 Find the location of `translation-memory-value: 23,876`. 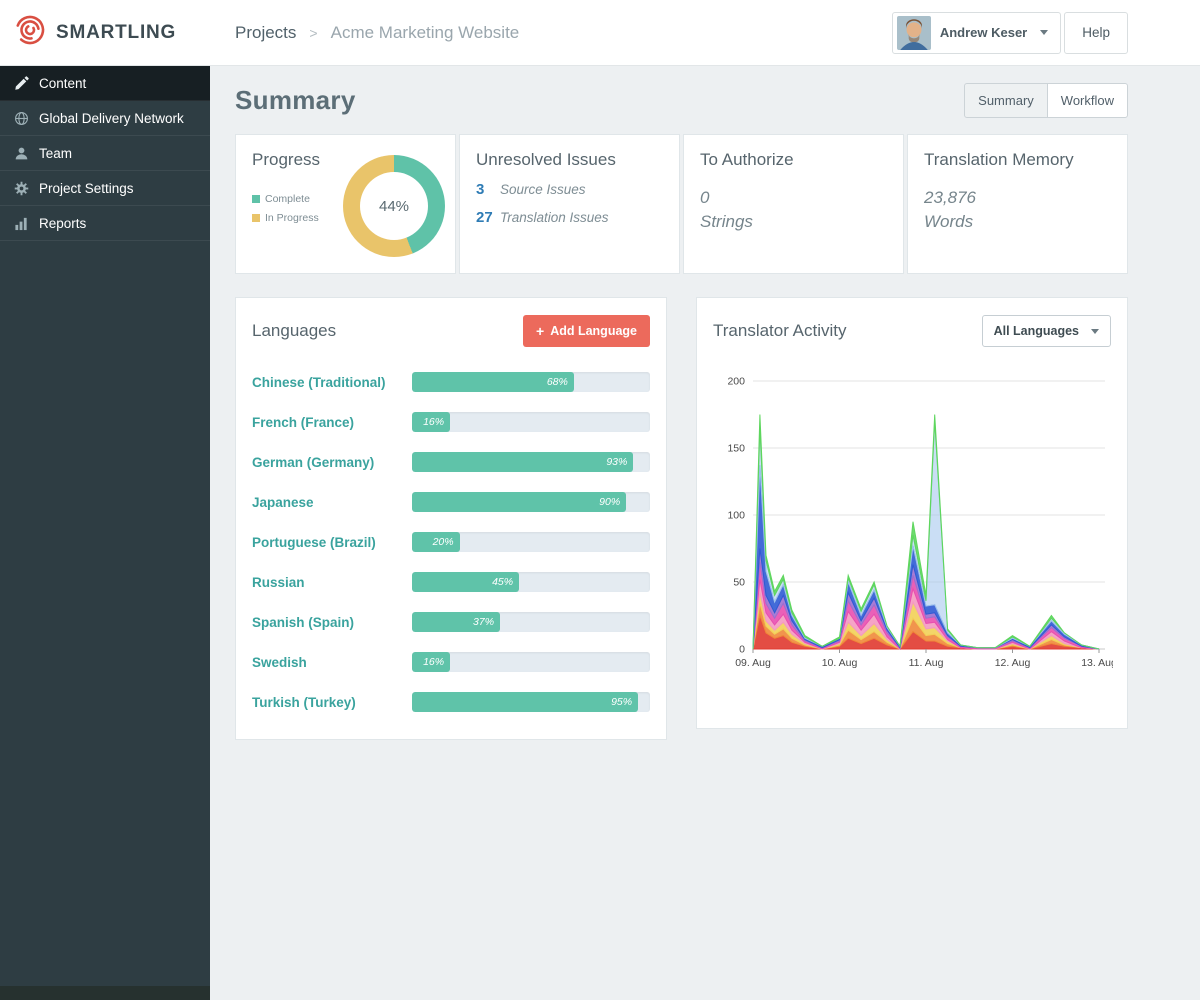

translation-memory-value: 23,876 is located at coordinates (950, 197).